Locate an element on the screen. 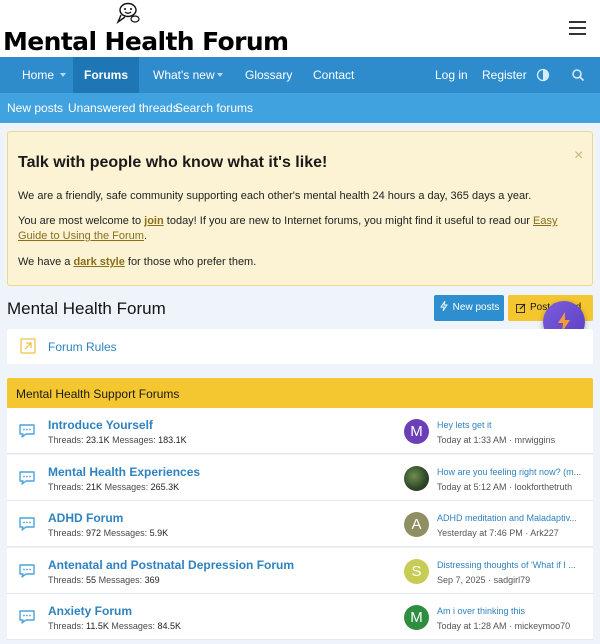 This screenshot has width=600, height=644. messages-count: 265.3K is located at coordinates (165, 487).